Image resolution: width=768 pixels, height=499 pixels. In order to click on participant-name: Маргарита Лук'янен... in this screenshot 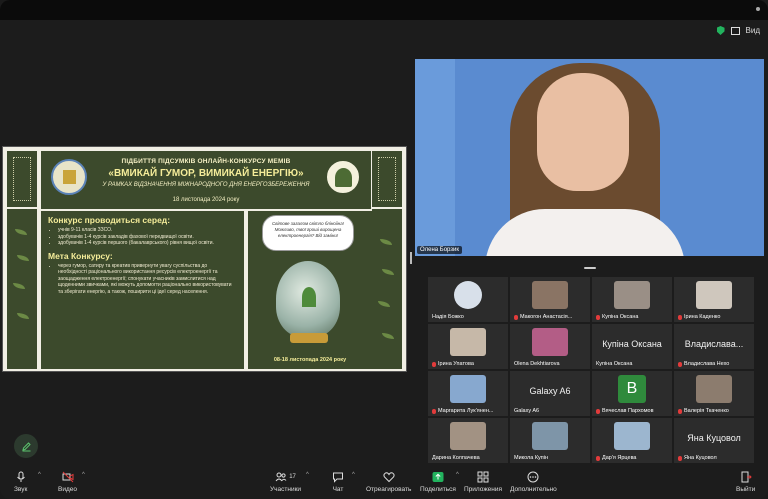, I will do `click(466, 411)`.